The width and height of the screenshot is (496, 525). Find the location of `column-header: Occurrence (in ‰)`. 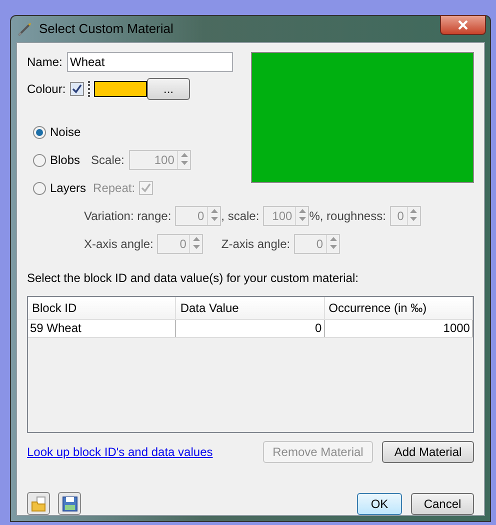

column-header: Occurrence (in ‰) is located at coordinates (398, 308).